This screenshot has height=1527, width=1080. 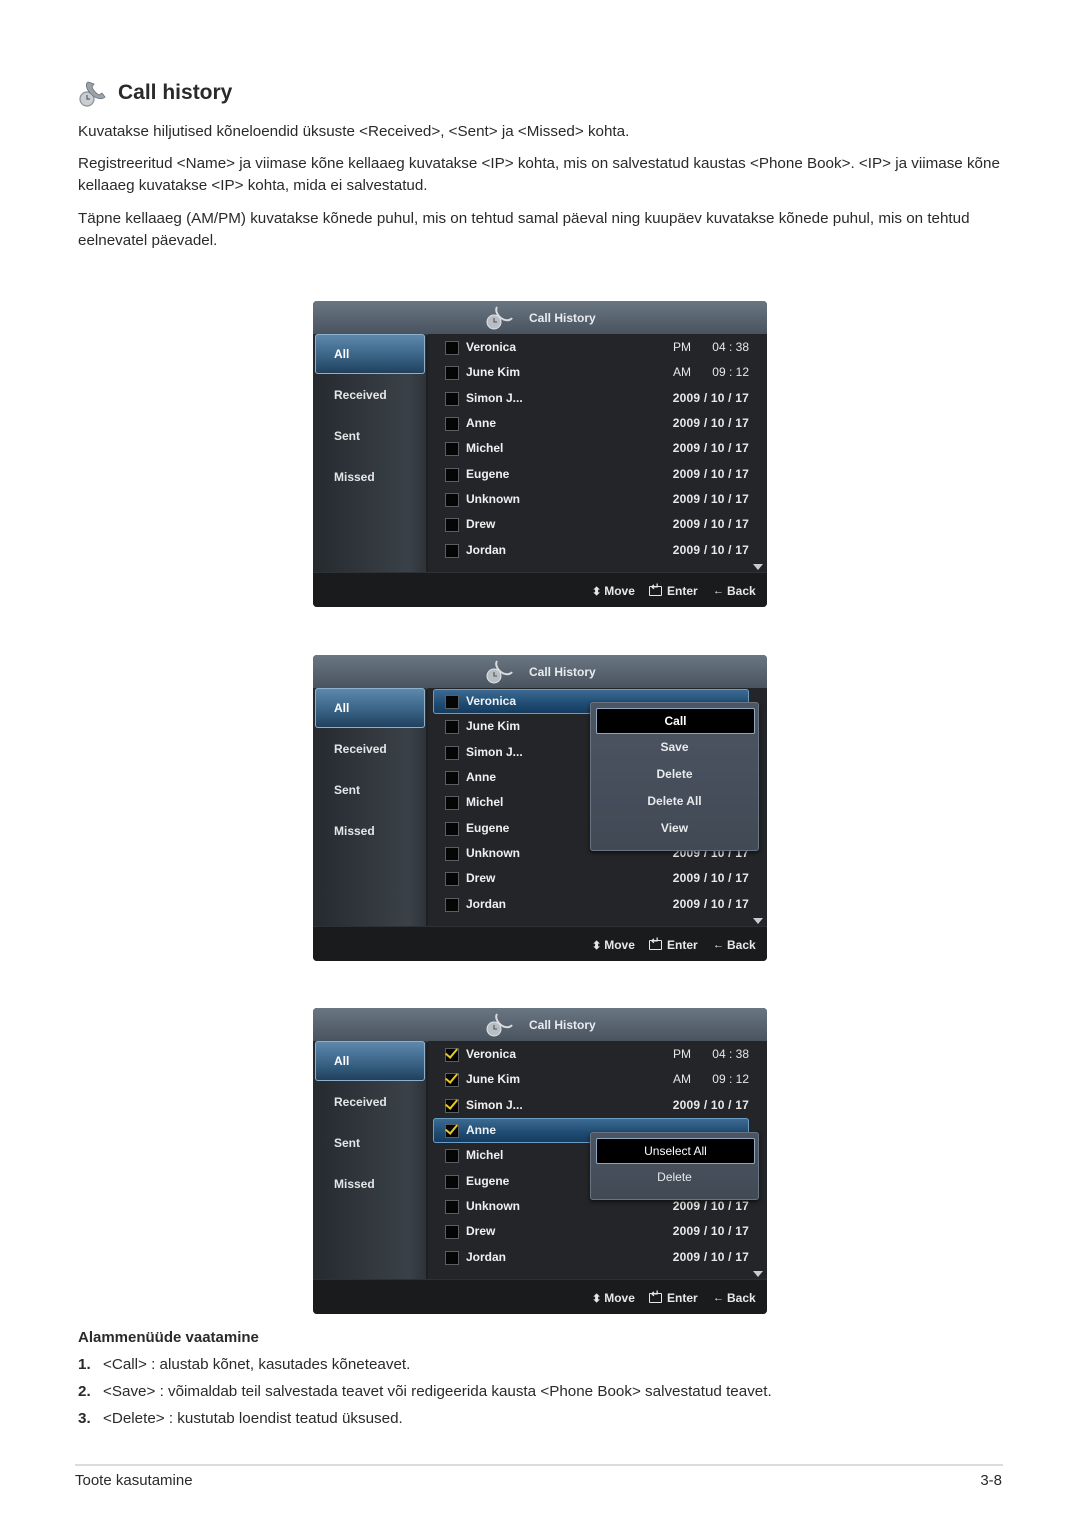 What do you see at coordinates (481, 878) in the screenshot?
I see `caller-name: Drew` at bounding box center [481, 878].